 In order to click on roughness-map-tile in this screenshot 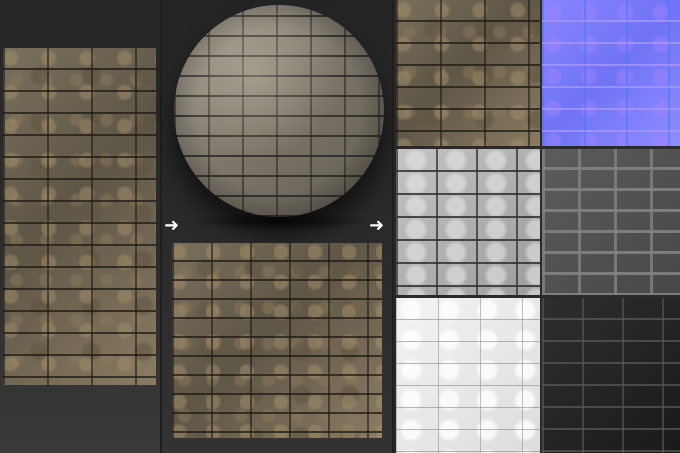, I will do `click(468, 375)`.